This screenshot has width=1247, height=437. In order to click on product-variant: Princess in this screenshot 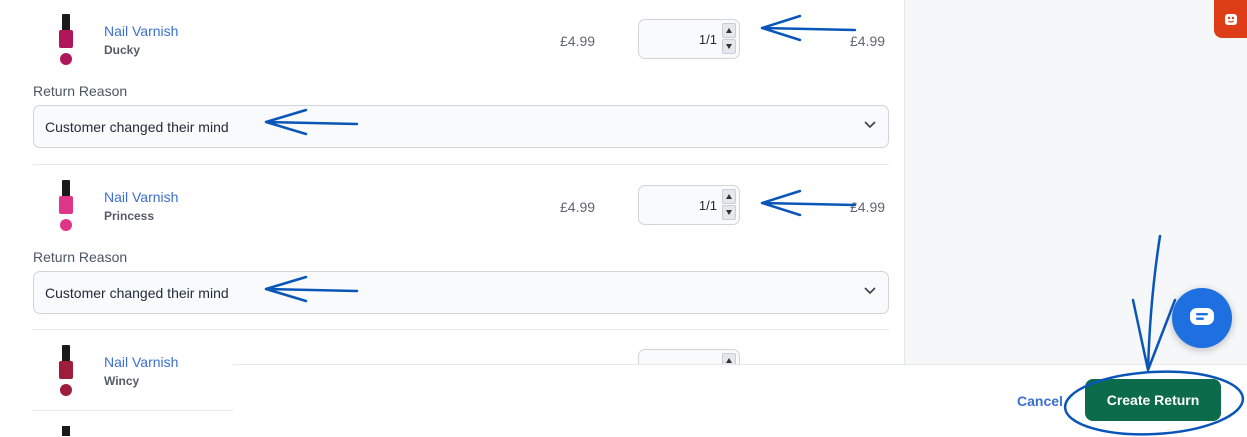, I will do `click(129, 216)`.